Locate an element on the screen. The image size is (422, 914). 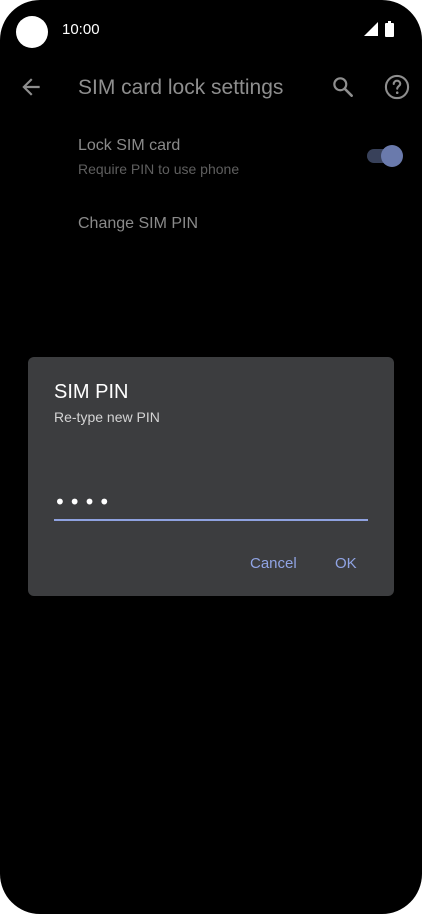
lock-sim-card-title: Lock SIM card is located at coordinates (129, 145).